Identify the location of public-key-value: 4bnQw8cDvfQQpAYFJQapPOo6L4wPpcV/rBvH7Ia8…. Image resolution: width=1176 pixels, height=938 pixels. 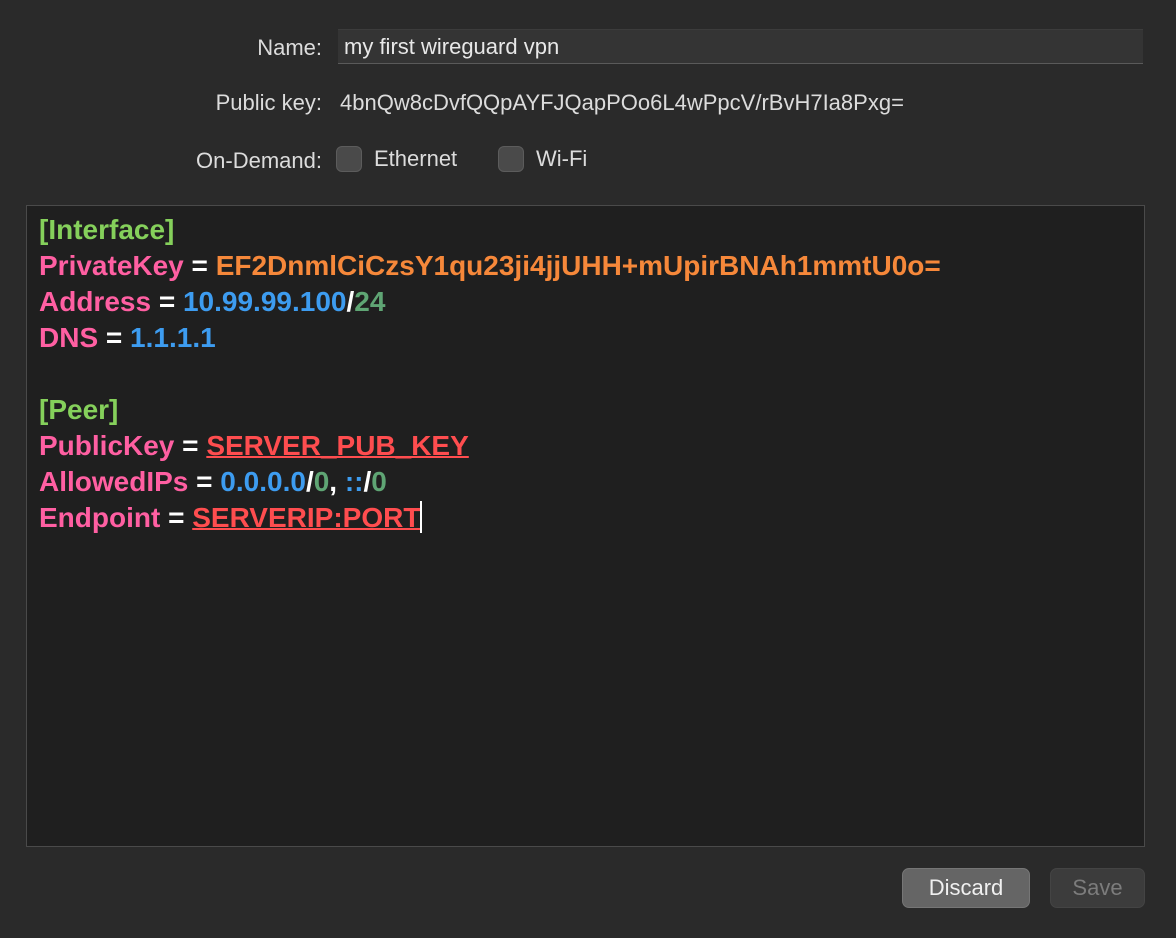
(622, 102).